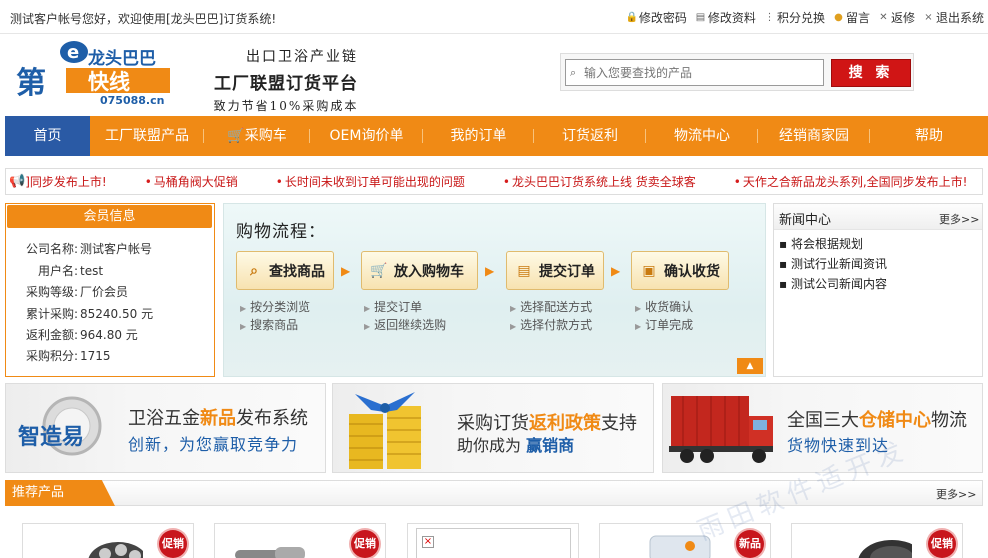 This screenshot has width=988, height=558. Describe the element at coordinates (285, 270) in the screenshot. I see `step-find-product: ⌕ 查找商品` at that location.